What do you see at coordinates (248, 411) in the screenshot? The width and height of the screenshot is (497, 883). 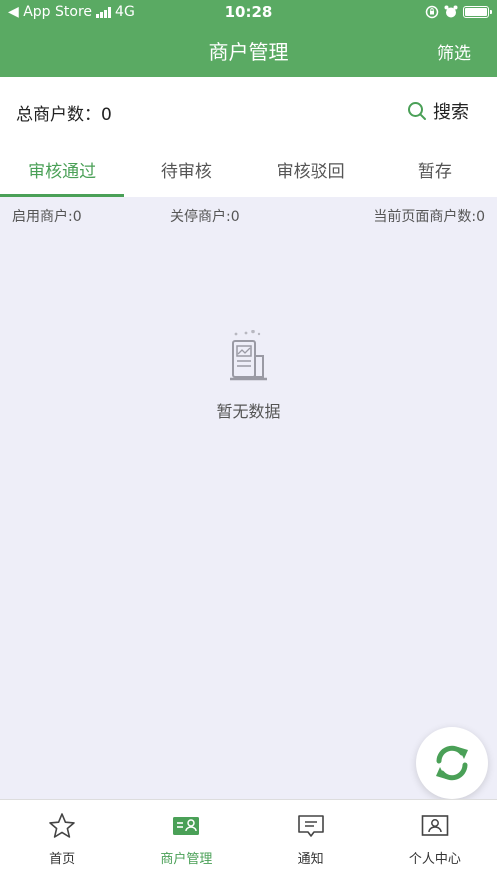 I see `empty-state-text: 暂无数据` at bounding box center [248, 411].